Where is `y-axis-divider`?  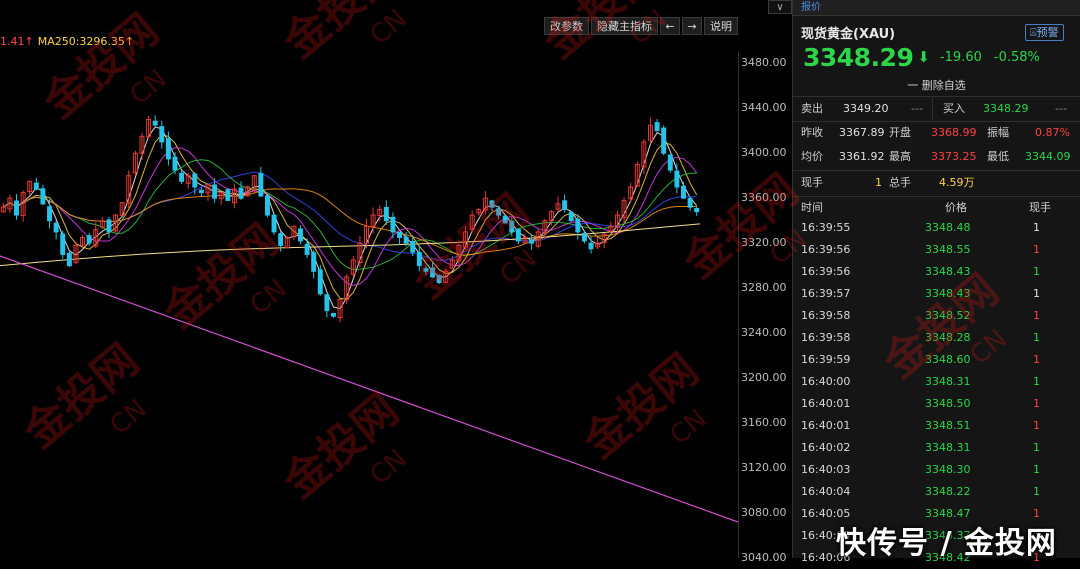
y-axis-divider is located at coordinates (738, 305).